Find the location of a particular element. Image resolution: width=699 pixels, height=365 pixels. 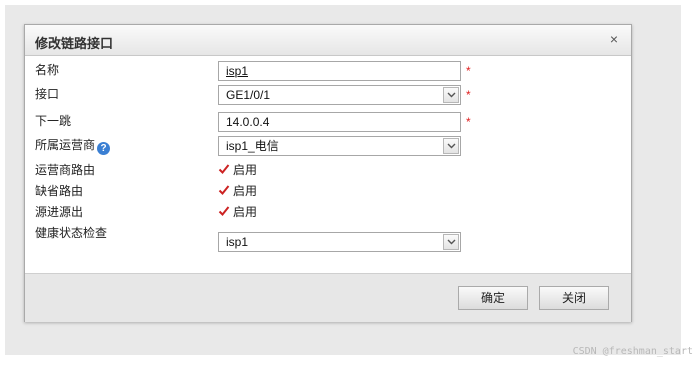

name-input-value: isp1 is located at coordinates (237, 71).